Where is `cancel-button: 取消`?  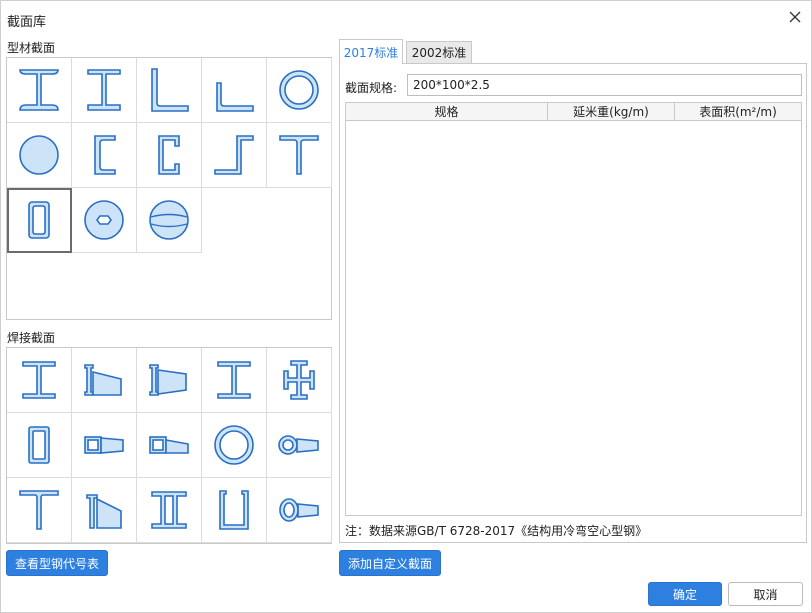 cancel-button: 取消 is located at coordinates (765, 594).